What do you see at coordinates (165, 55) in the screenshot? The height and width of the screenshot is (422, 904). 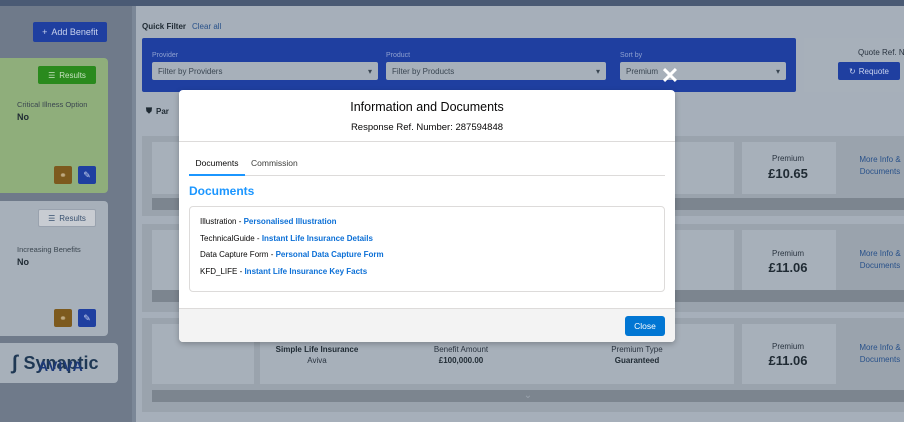 I see `provider-label: Provider` at bounding box center [165, 55].